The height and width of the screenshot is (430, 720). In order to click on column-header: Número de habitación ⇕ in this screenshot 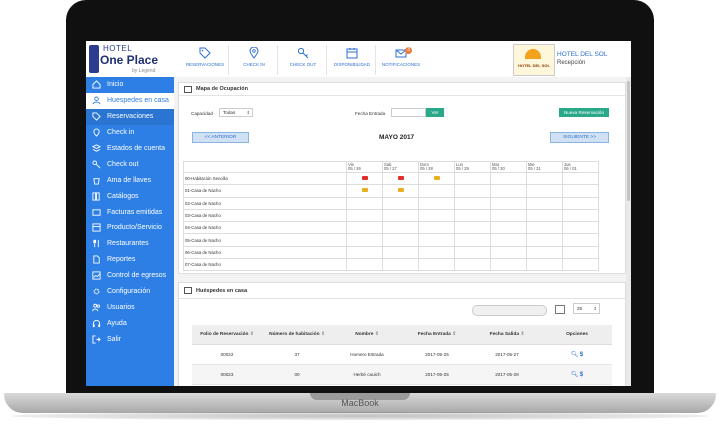, I will do `click(297, 335)`.